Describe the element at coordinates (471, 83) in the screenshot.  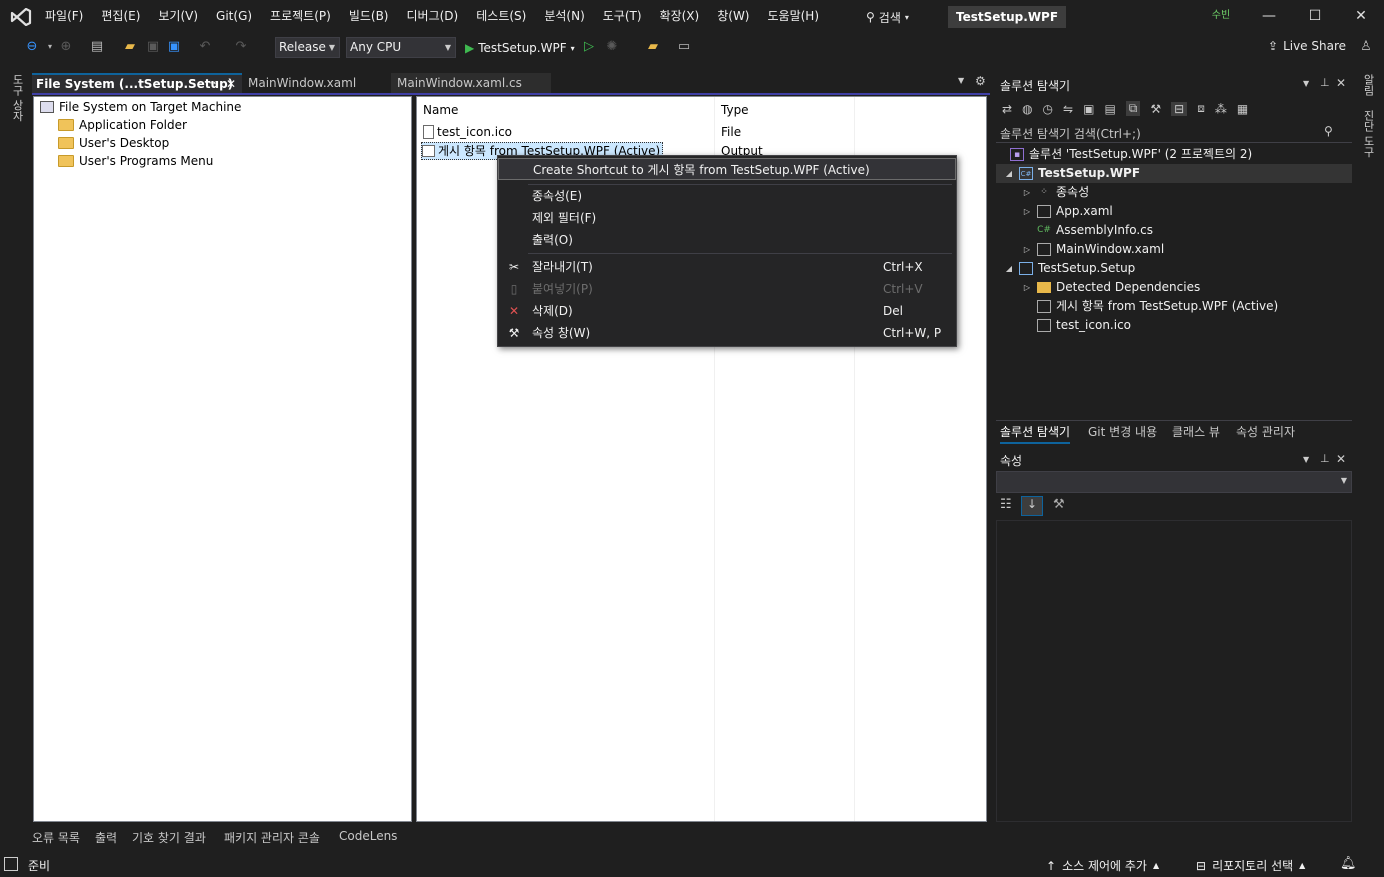
I see `tab-mainwindow-xaml-cs: MainWindow.xaml.cs` at that location.